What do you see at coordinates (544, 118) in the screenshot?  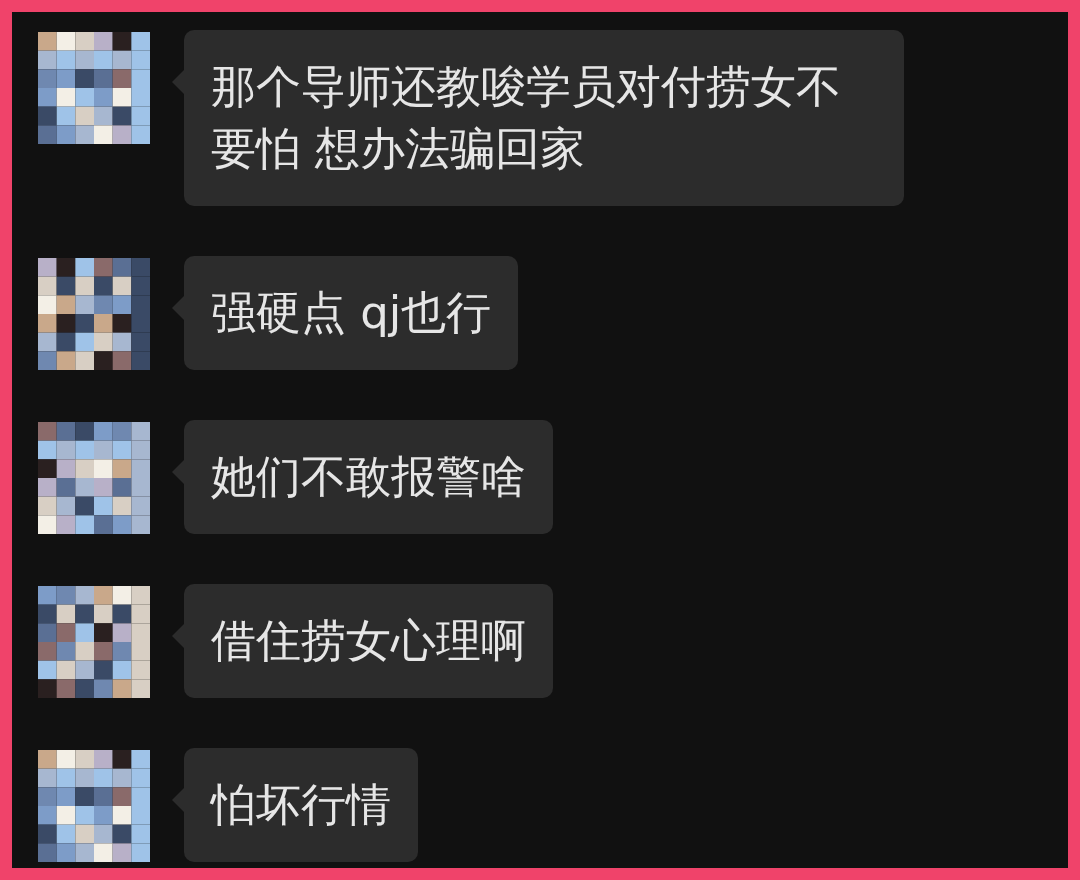 I see `message-bubble: 那个导师还教唆学员对付捞女不要怕 想办法骗回家` at bounding box center [544, 118].